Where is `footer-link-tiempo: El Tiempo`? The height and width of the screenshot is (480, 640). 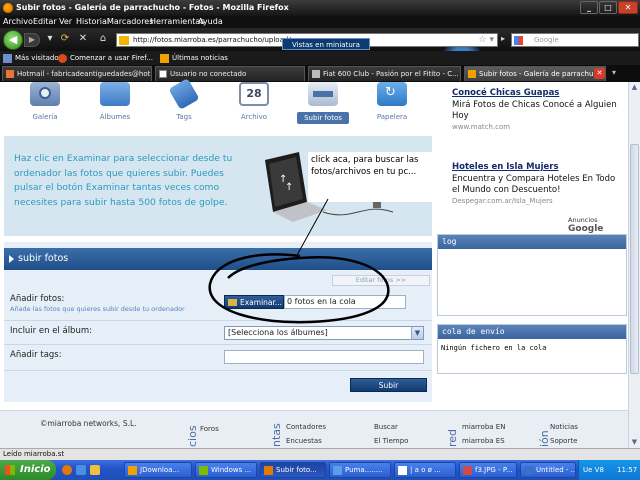 footer-link-tiempo: El Tiempo is located at coordinates (391, 441).